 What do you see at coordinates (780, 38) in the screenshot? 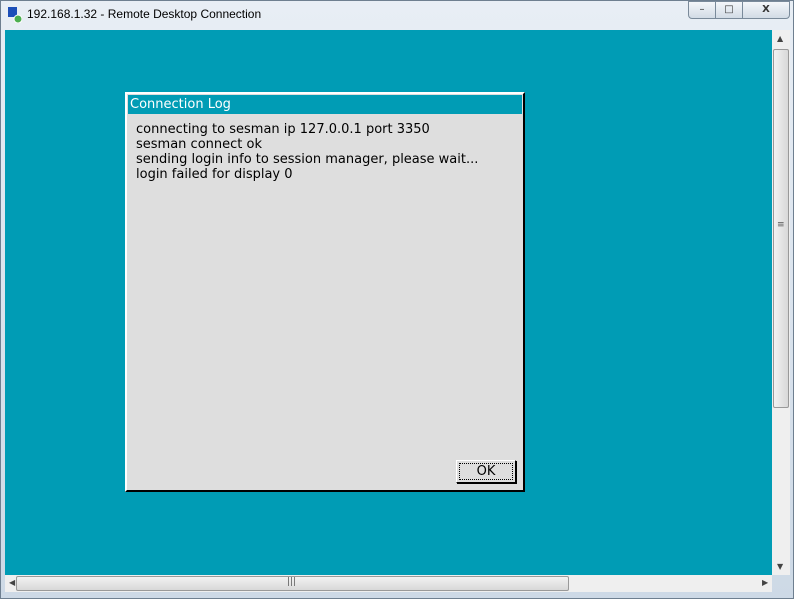
I see `scroll-up-icon: ▲` at bounding box center [780, 38].